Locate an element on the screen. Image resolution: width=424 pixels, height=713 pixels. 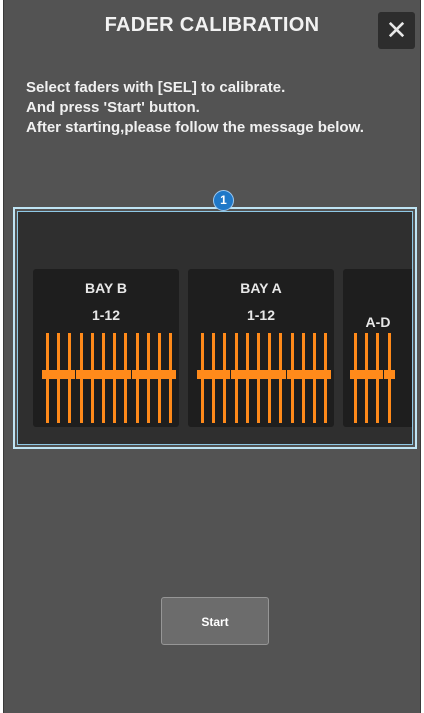
close-icon: ✕ is located at coordinates (396, 30).